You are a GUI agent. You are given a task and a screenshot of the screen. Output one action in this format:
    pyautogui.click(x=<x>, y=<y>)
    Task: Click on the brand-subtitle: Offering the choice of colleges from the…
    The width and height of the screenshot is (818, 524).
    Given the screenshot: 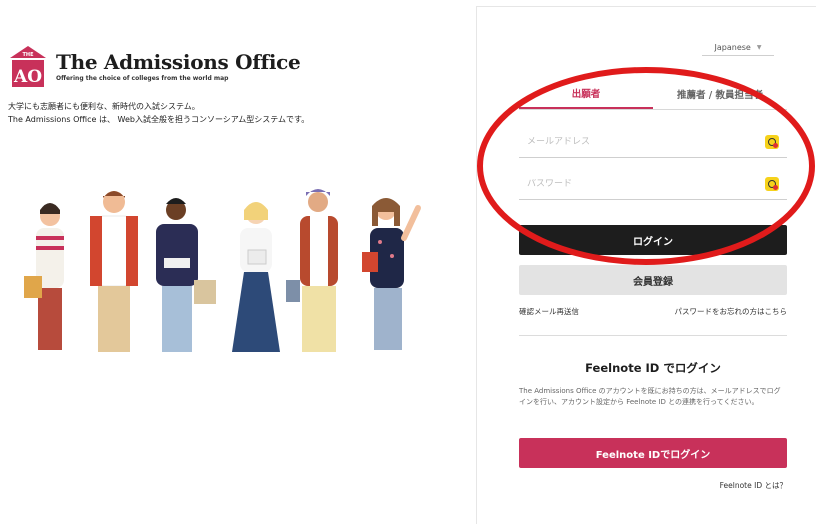 What is the action you would take?
    pyautogui.click(x=142, y=78)
    